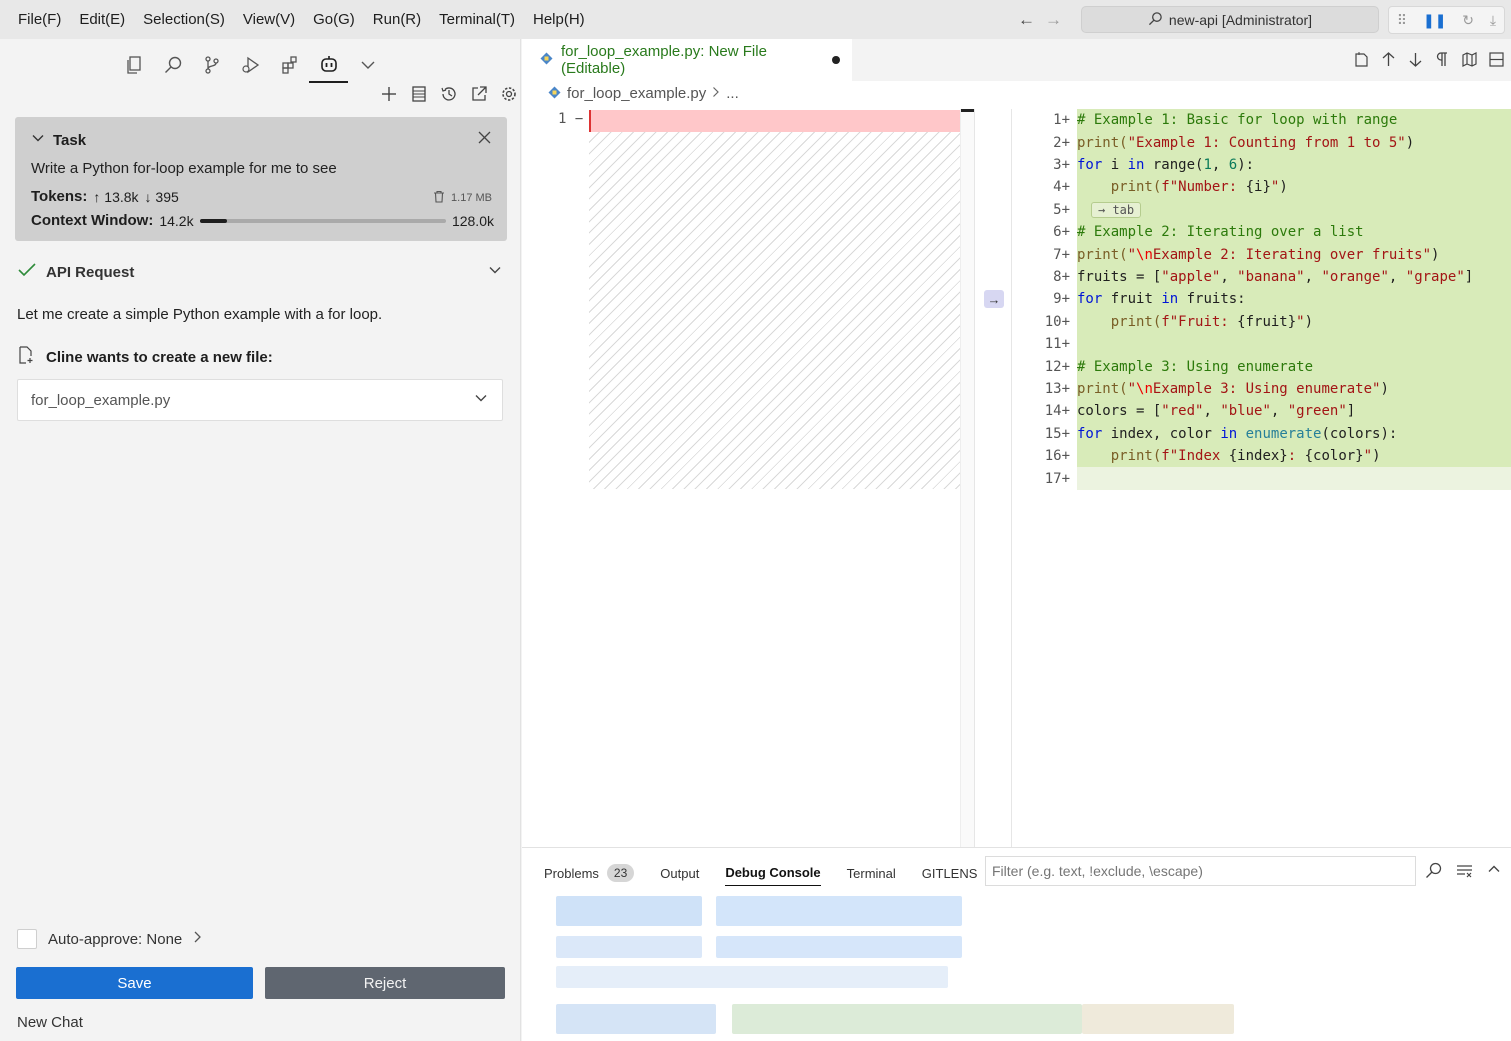 The width and height of the screenshot is (1511, 1041). I want to click on tab-debug-console: Debug Console, so click(773, 873).